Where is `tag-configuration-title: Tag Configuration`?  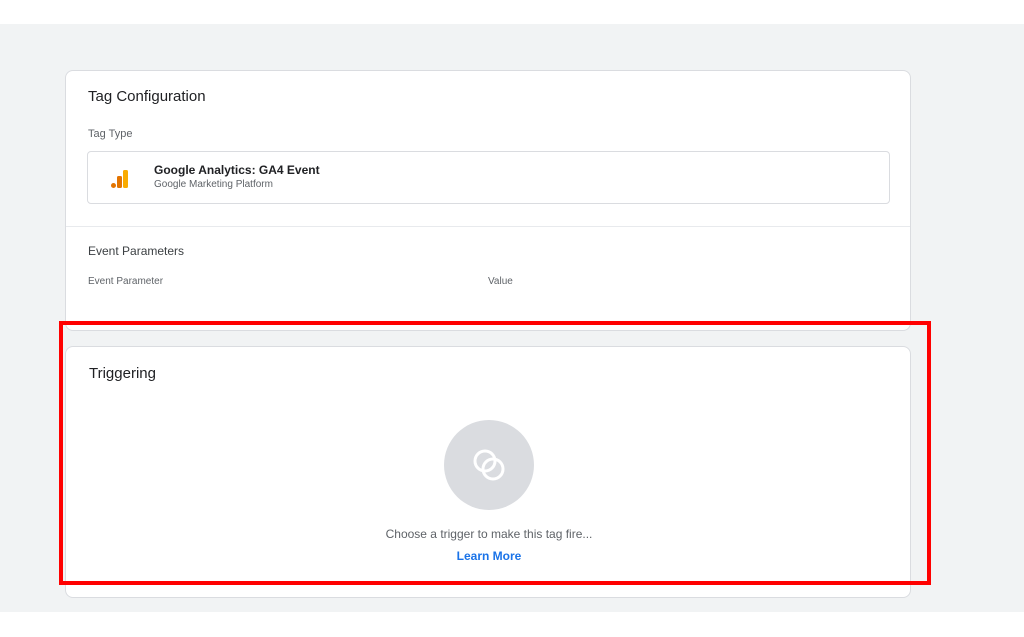 tag-configuration-title: Tag Configuration is located at coordinates (147, 96).